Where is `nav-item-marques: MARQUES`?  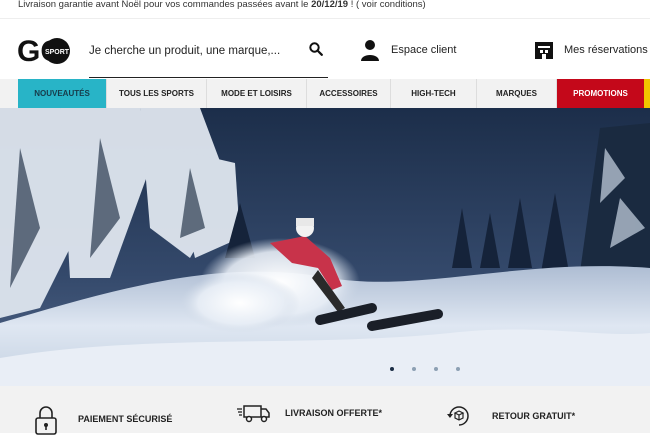
nav-item-marques: MARQUES is located at coordinates (517, 93).